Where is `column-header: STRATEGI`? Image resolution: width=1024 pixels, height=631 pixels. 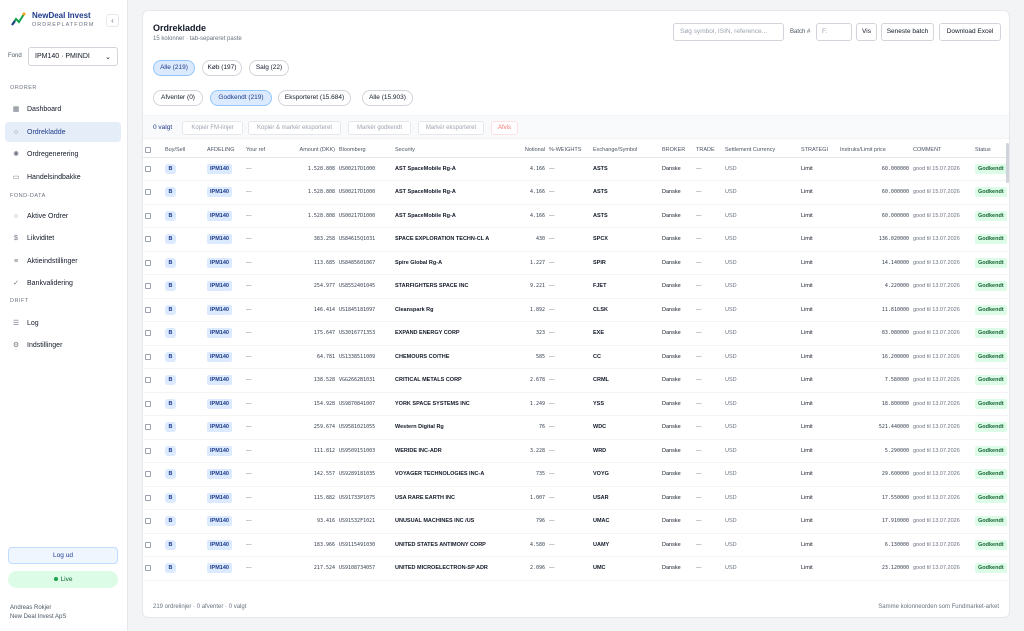
column-header: STRATEGI is located at coordinates (818, 150).